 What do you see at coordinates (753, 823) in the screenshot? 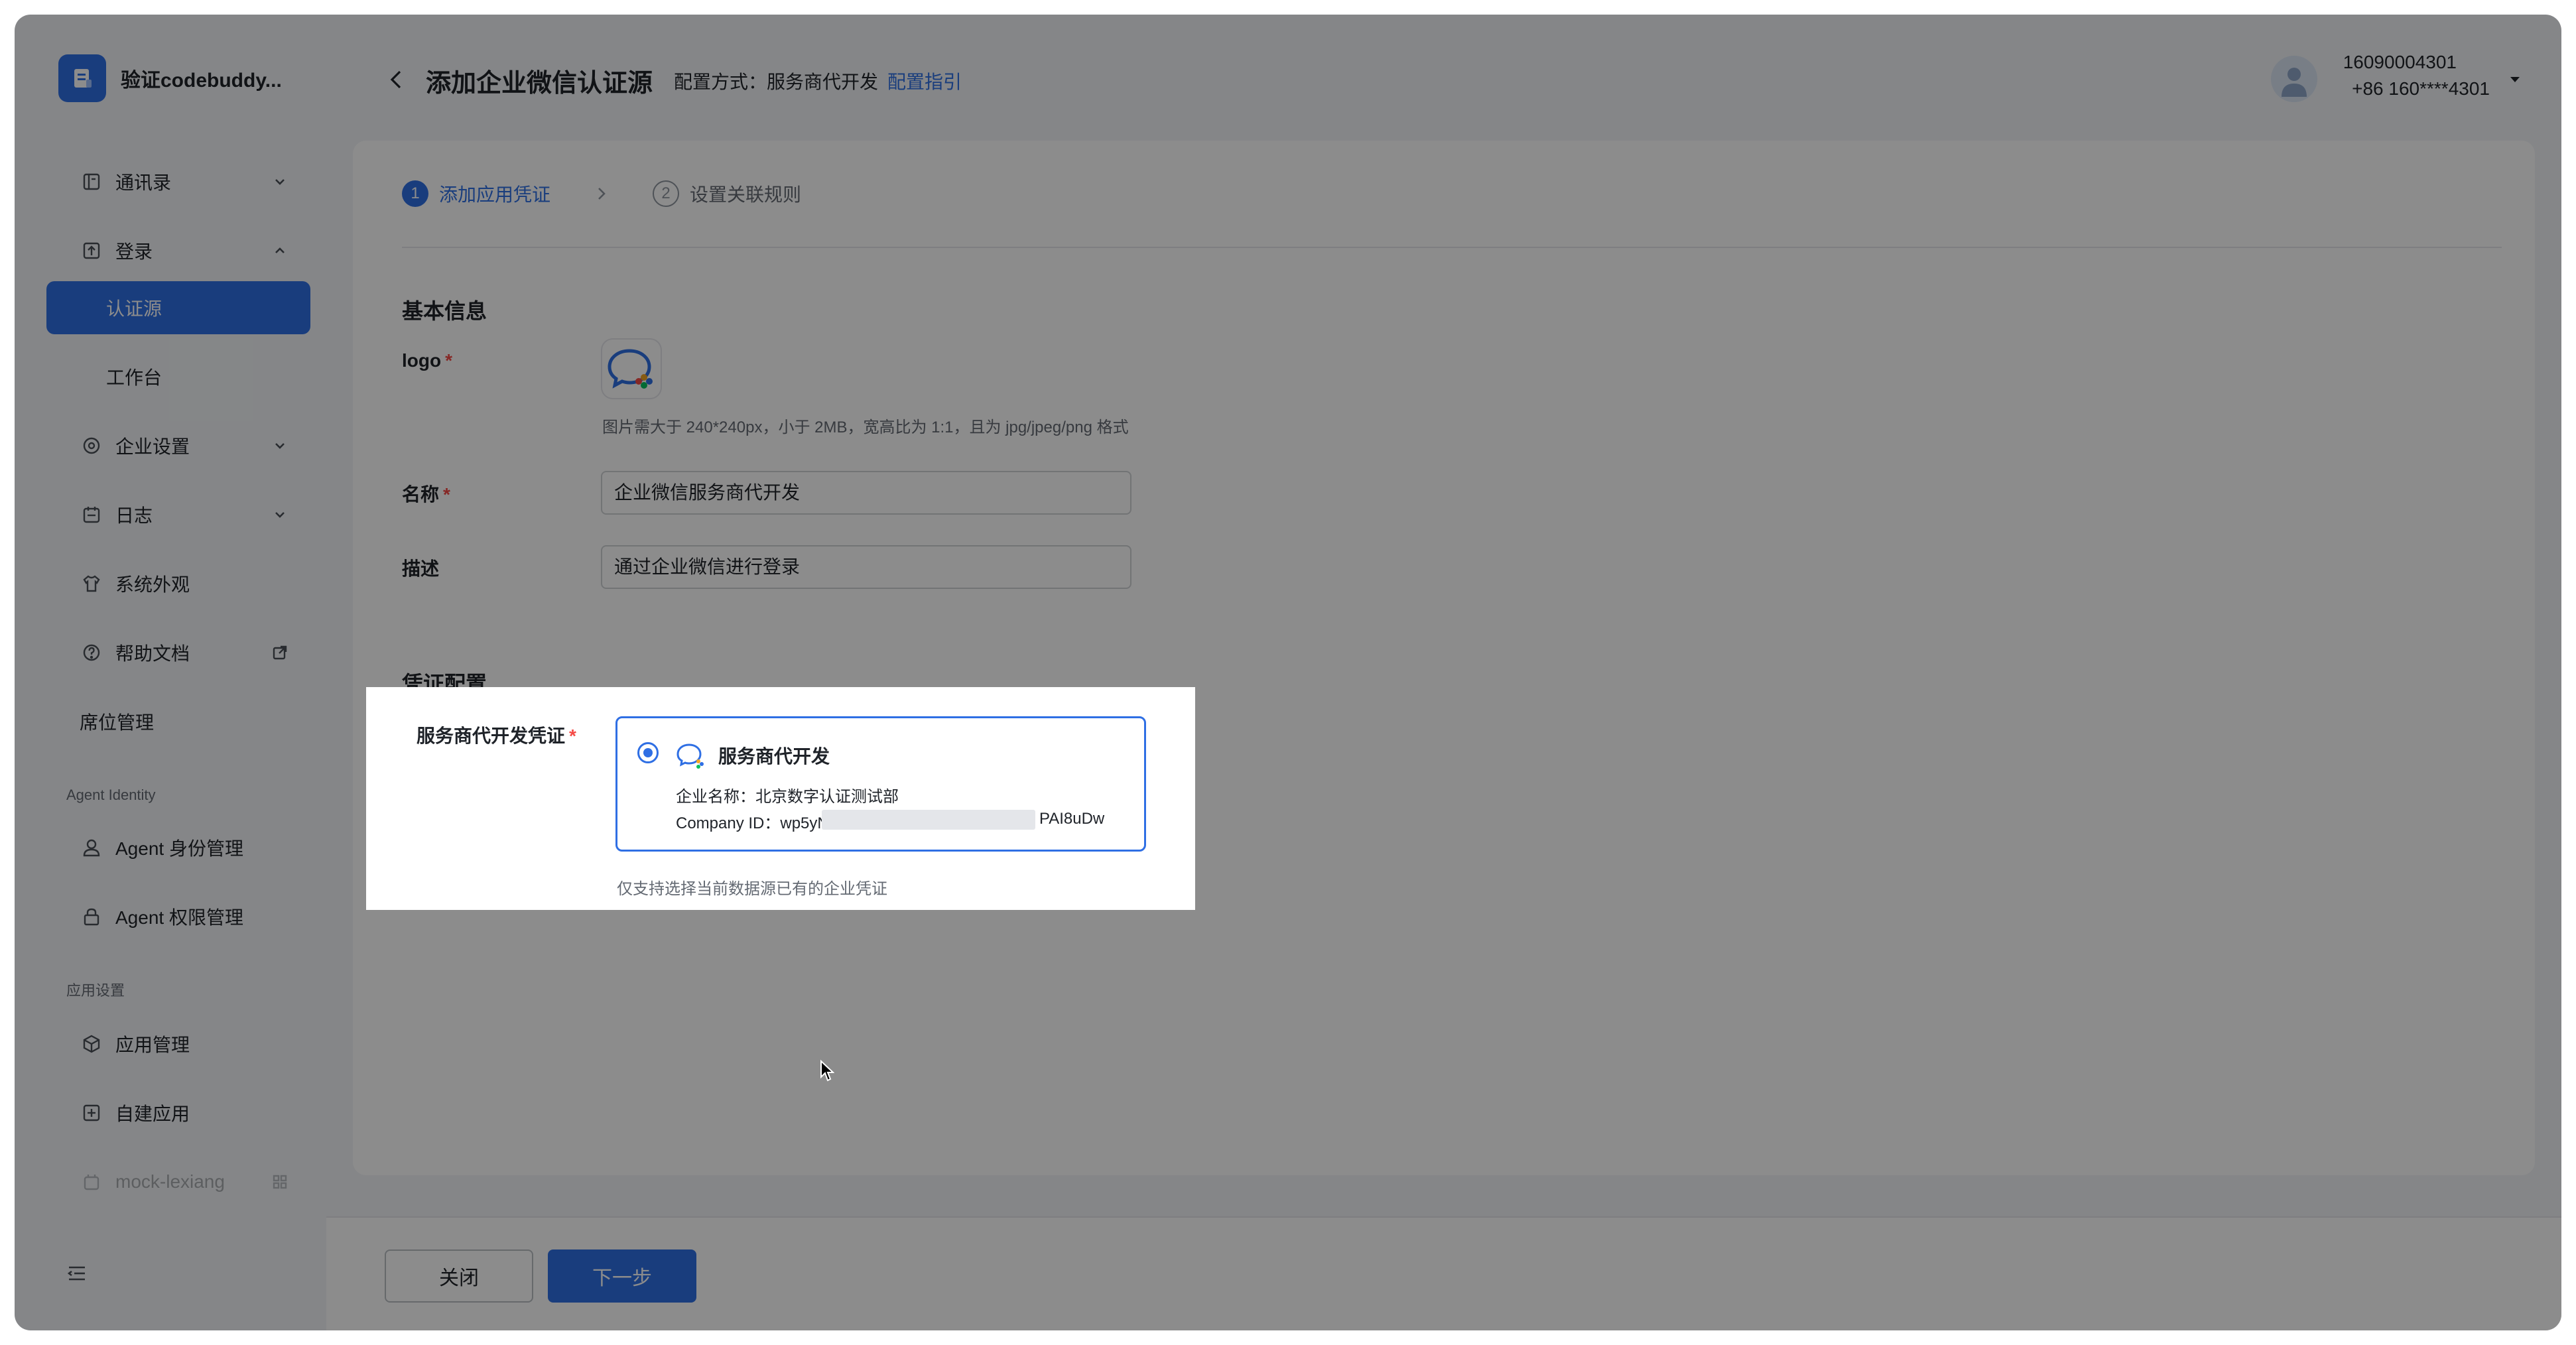
I see `company-id-prefix: Company ID：wp5yN` at bounding box center [753, 823].